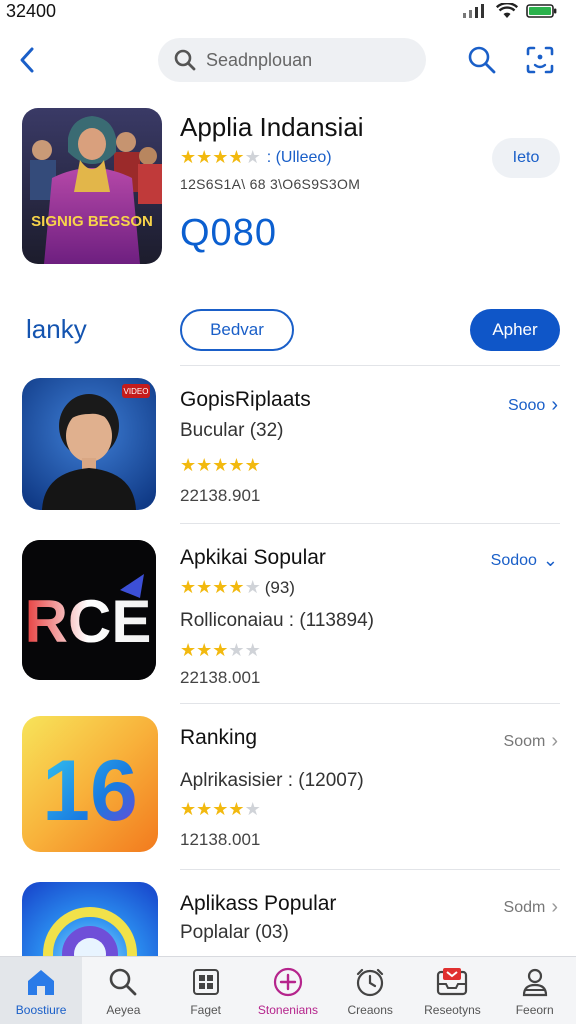  Describe the element at coordinates (237, 330) in the screenshot. I see `filter-button-outline: Bedvar` at that location.